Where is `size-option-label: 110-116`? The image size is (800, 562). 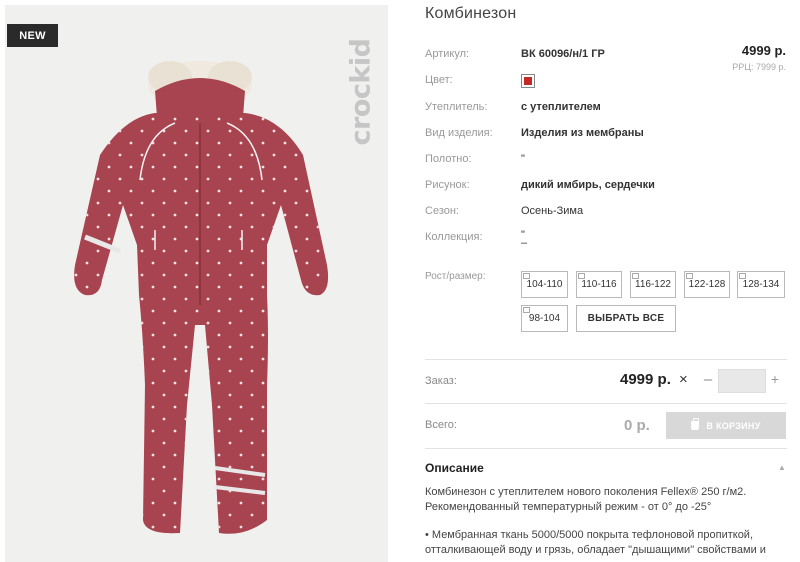 size-option-label: 110-116 is located at coordinates (599, 284).